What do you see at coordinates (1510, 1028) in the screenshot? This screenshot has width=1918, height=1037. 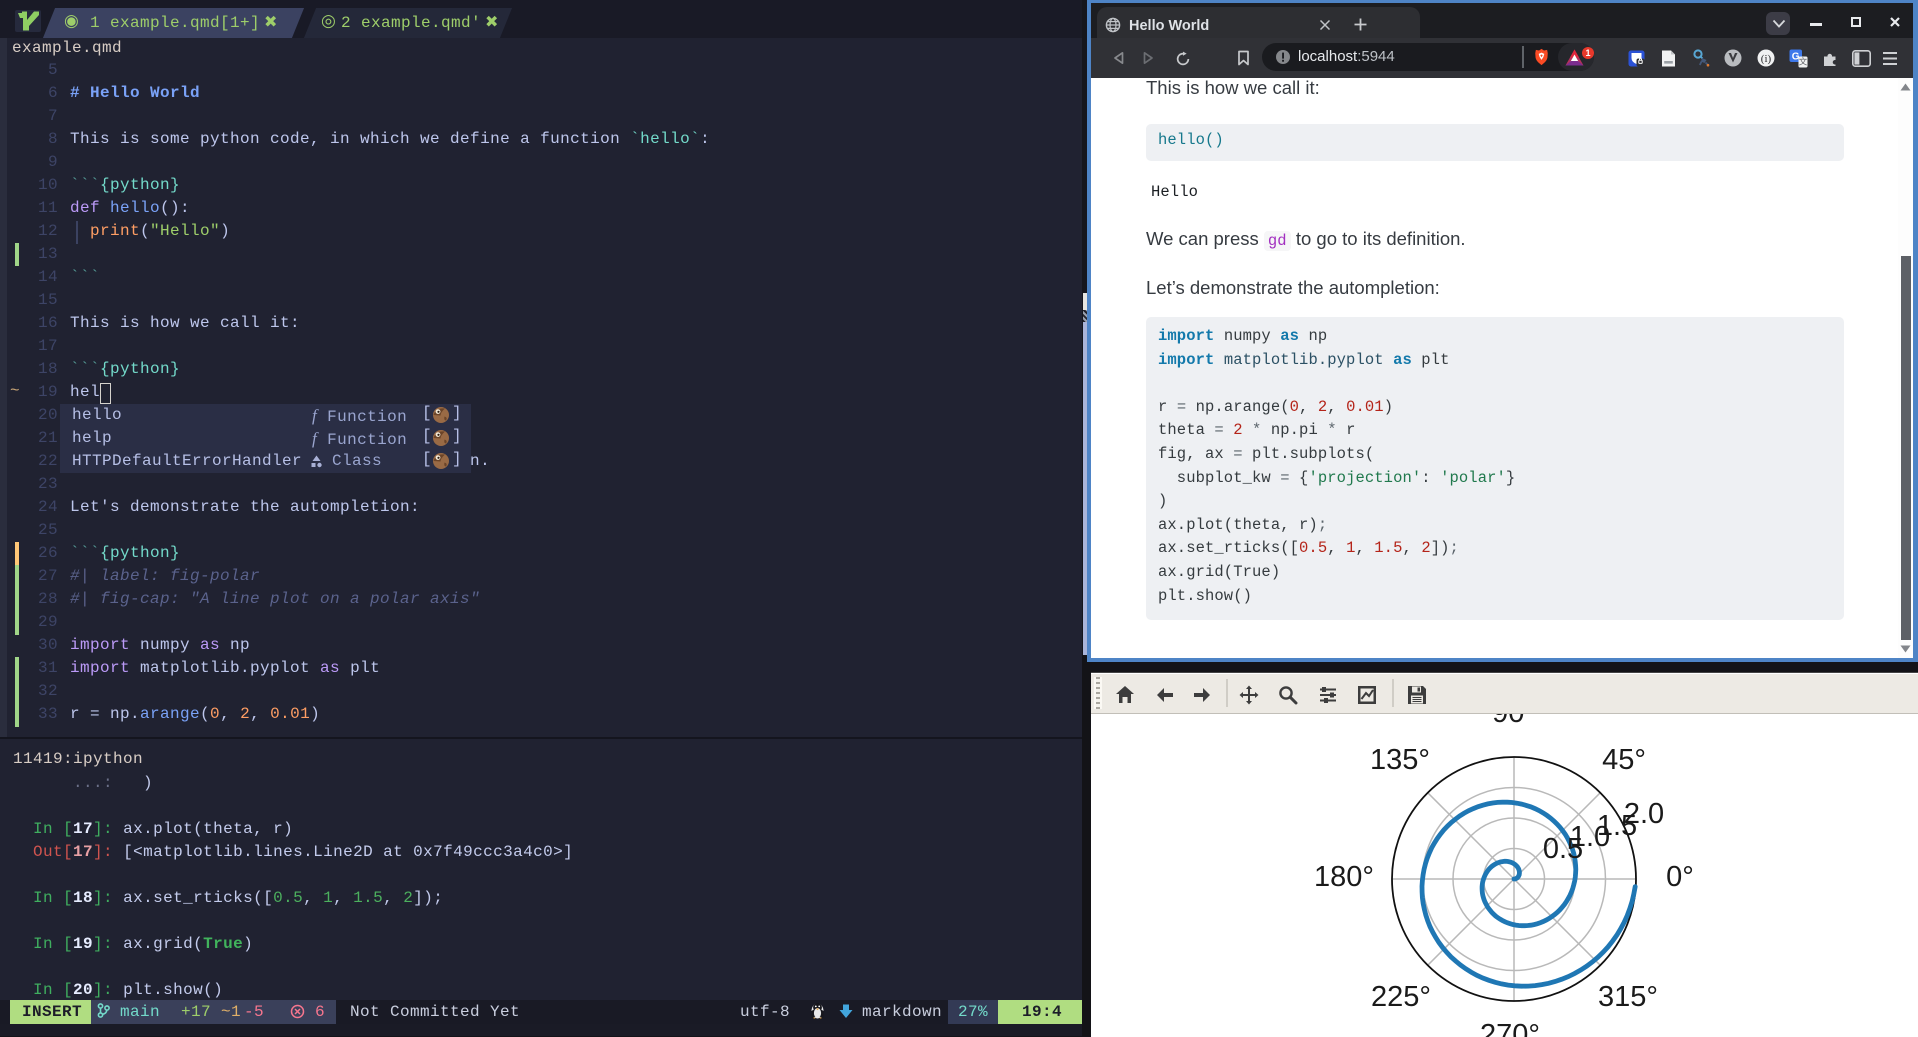 I see `svg-text: 270°` at bounding box center [1510, 1028].